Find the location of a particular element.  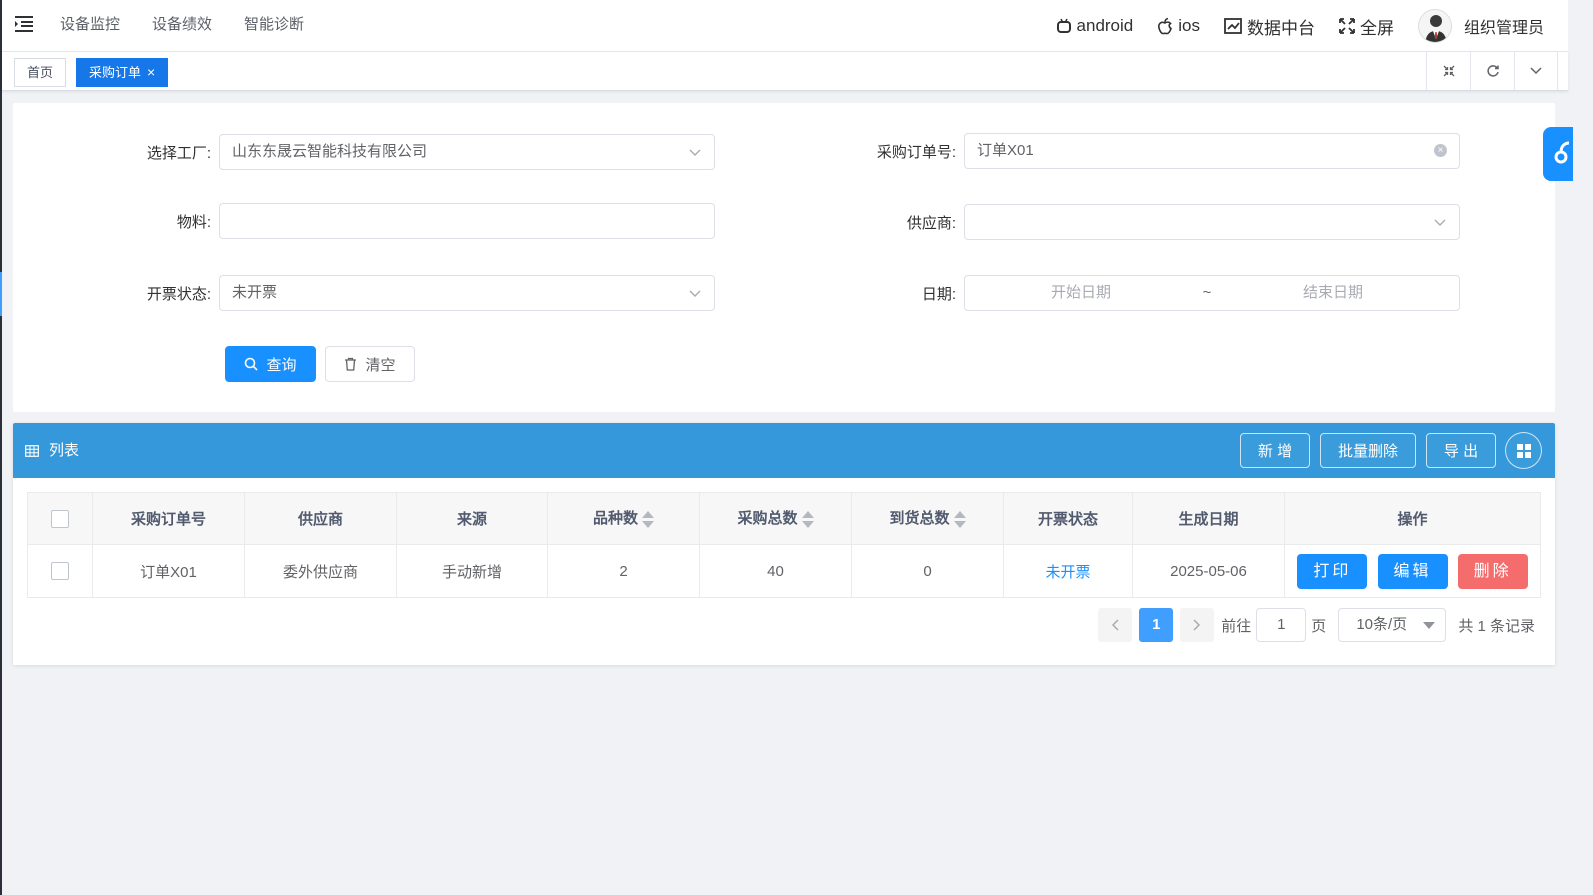

edit-button: 编辑 is located at coordinates (1412, 571).